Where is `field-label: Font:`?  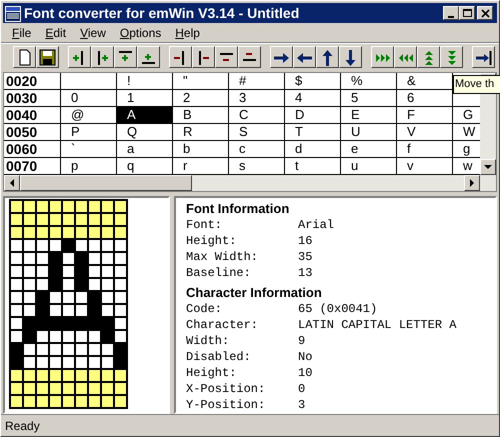 field-label: Font: is located at coordinates (205, 225).